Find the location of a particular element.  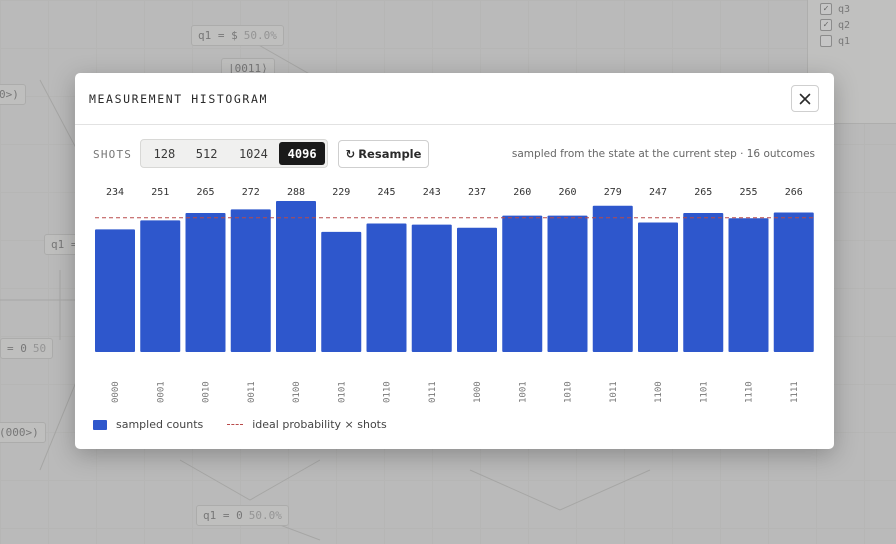

resample-label: Resample is located at coordinates (390, 154).